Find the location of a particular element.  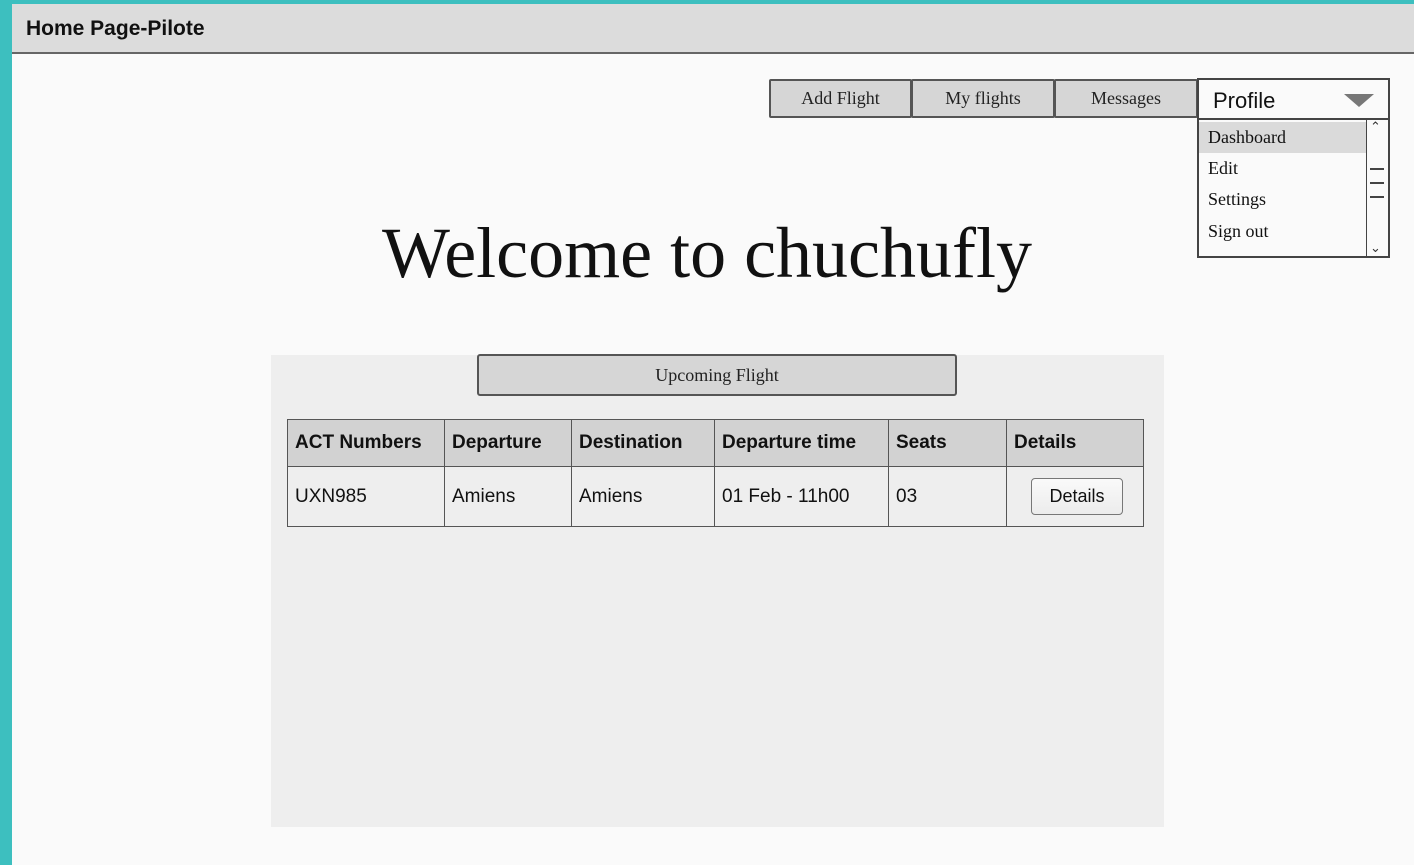

column-header-departure: Departure is located at coordinates (508, 443).